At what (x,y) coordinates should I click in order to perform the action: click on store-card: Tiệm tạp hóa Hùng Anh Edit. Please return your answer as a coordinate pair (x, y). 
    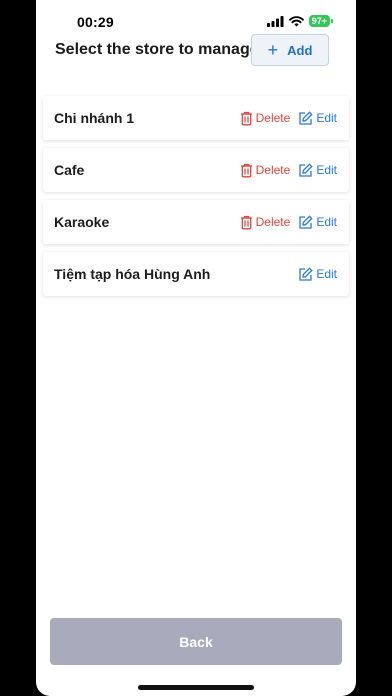
    Looking at the image, I should click on (196, 274).